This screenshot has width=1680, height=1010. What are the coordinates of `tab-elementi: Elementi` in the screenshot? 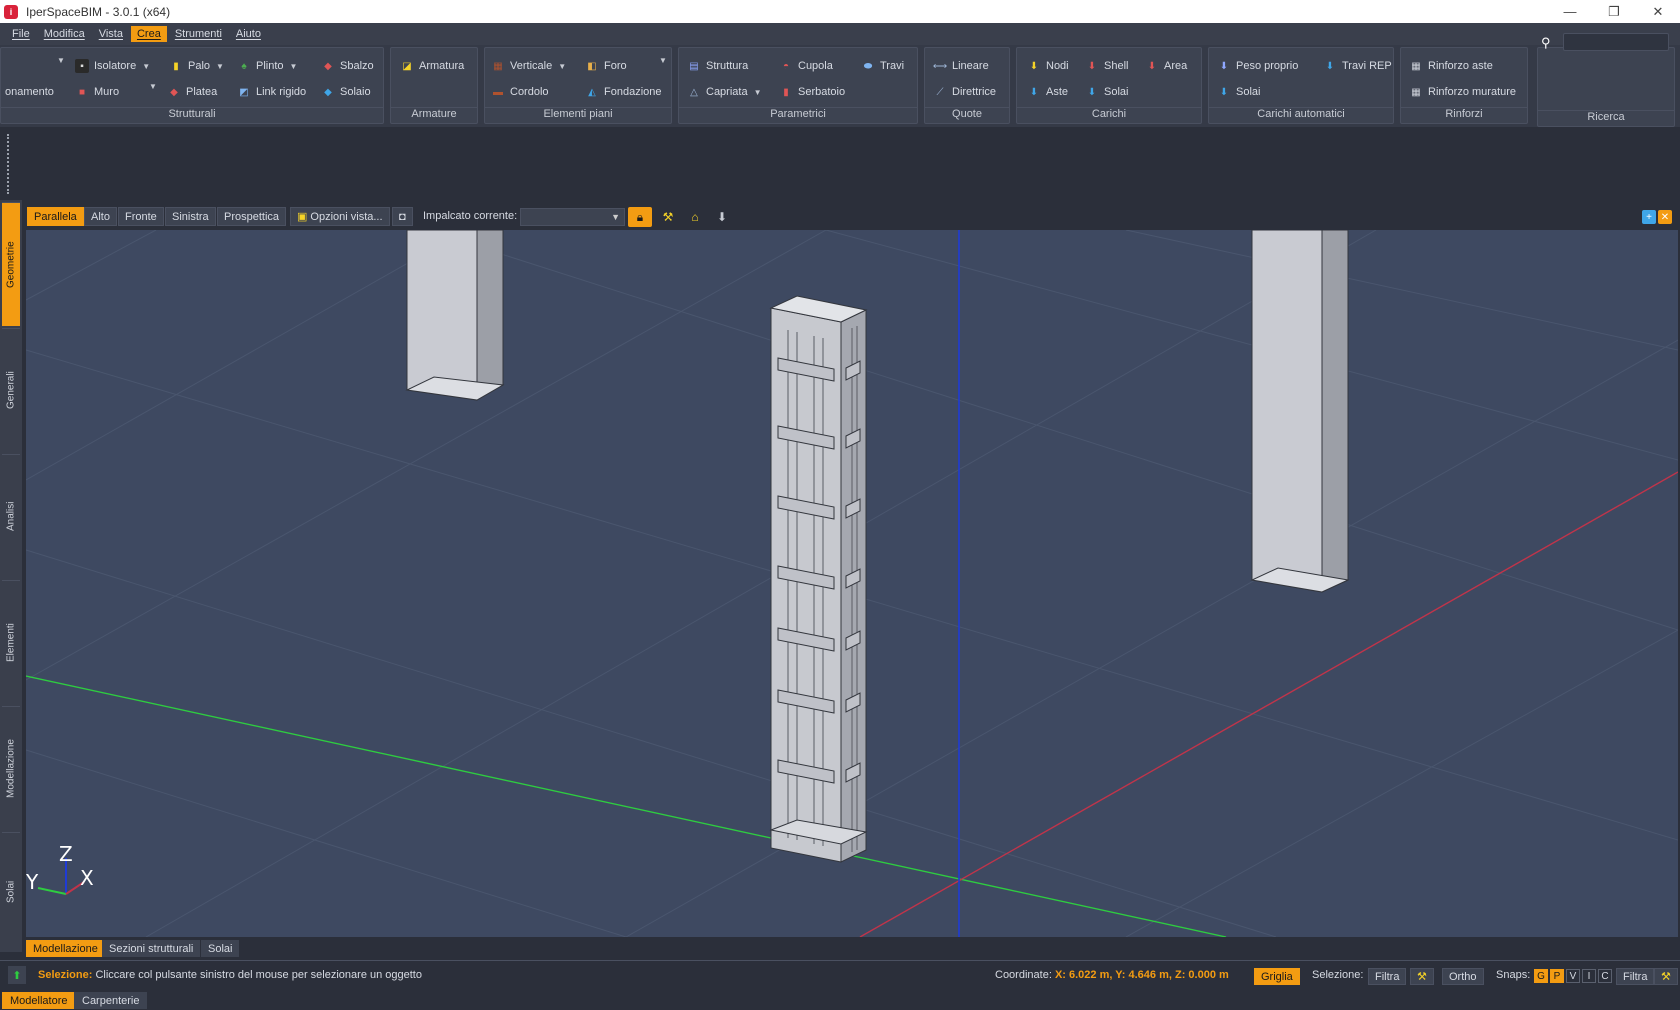 It's located at (11, 642).